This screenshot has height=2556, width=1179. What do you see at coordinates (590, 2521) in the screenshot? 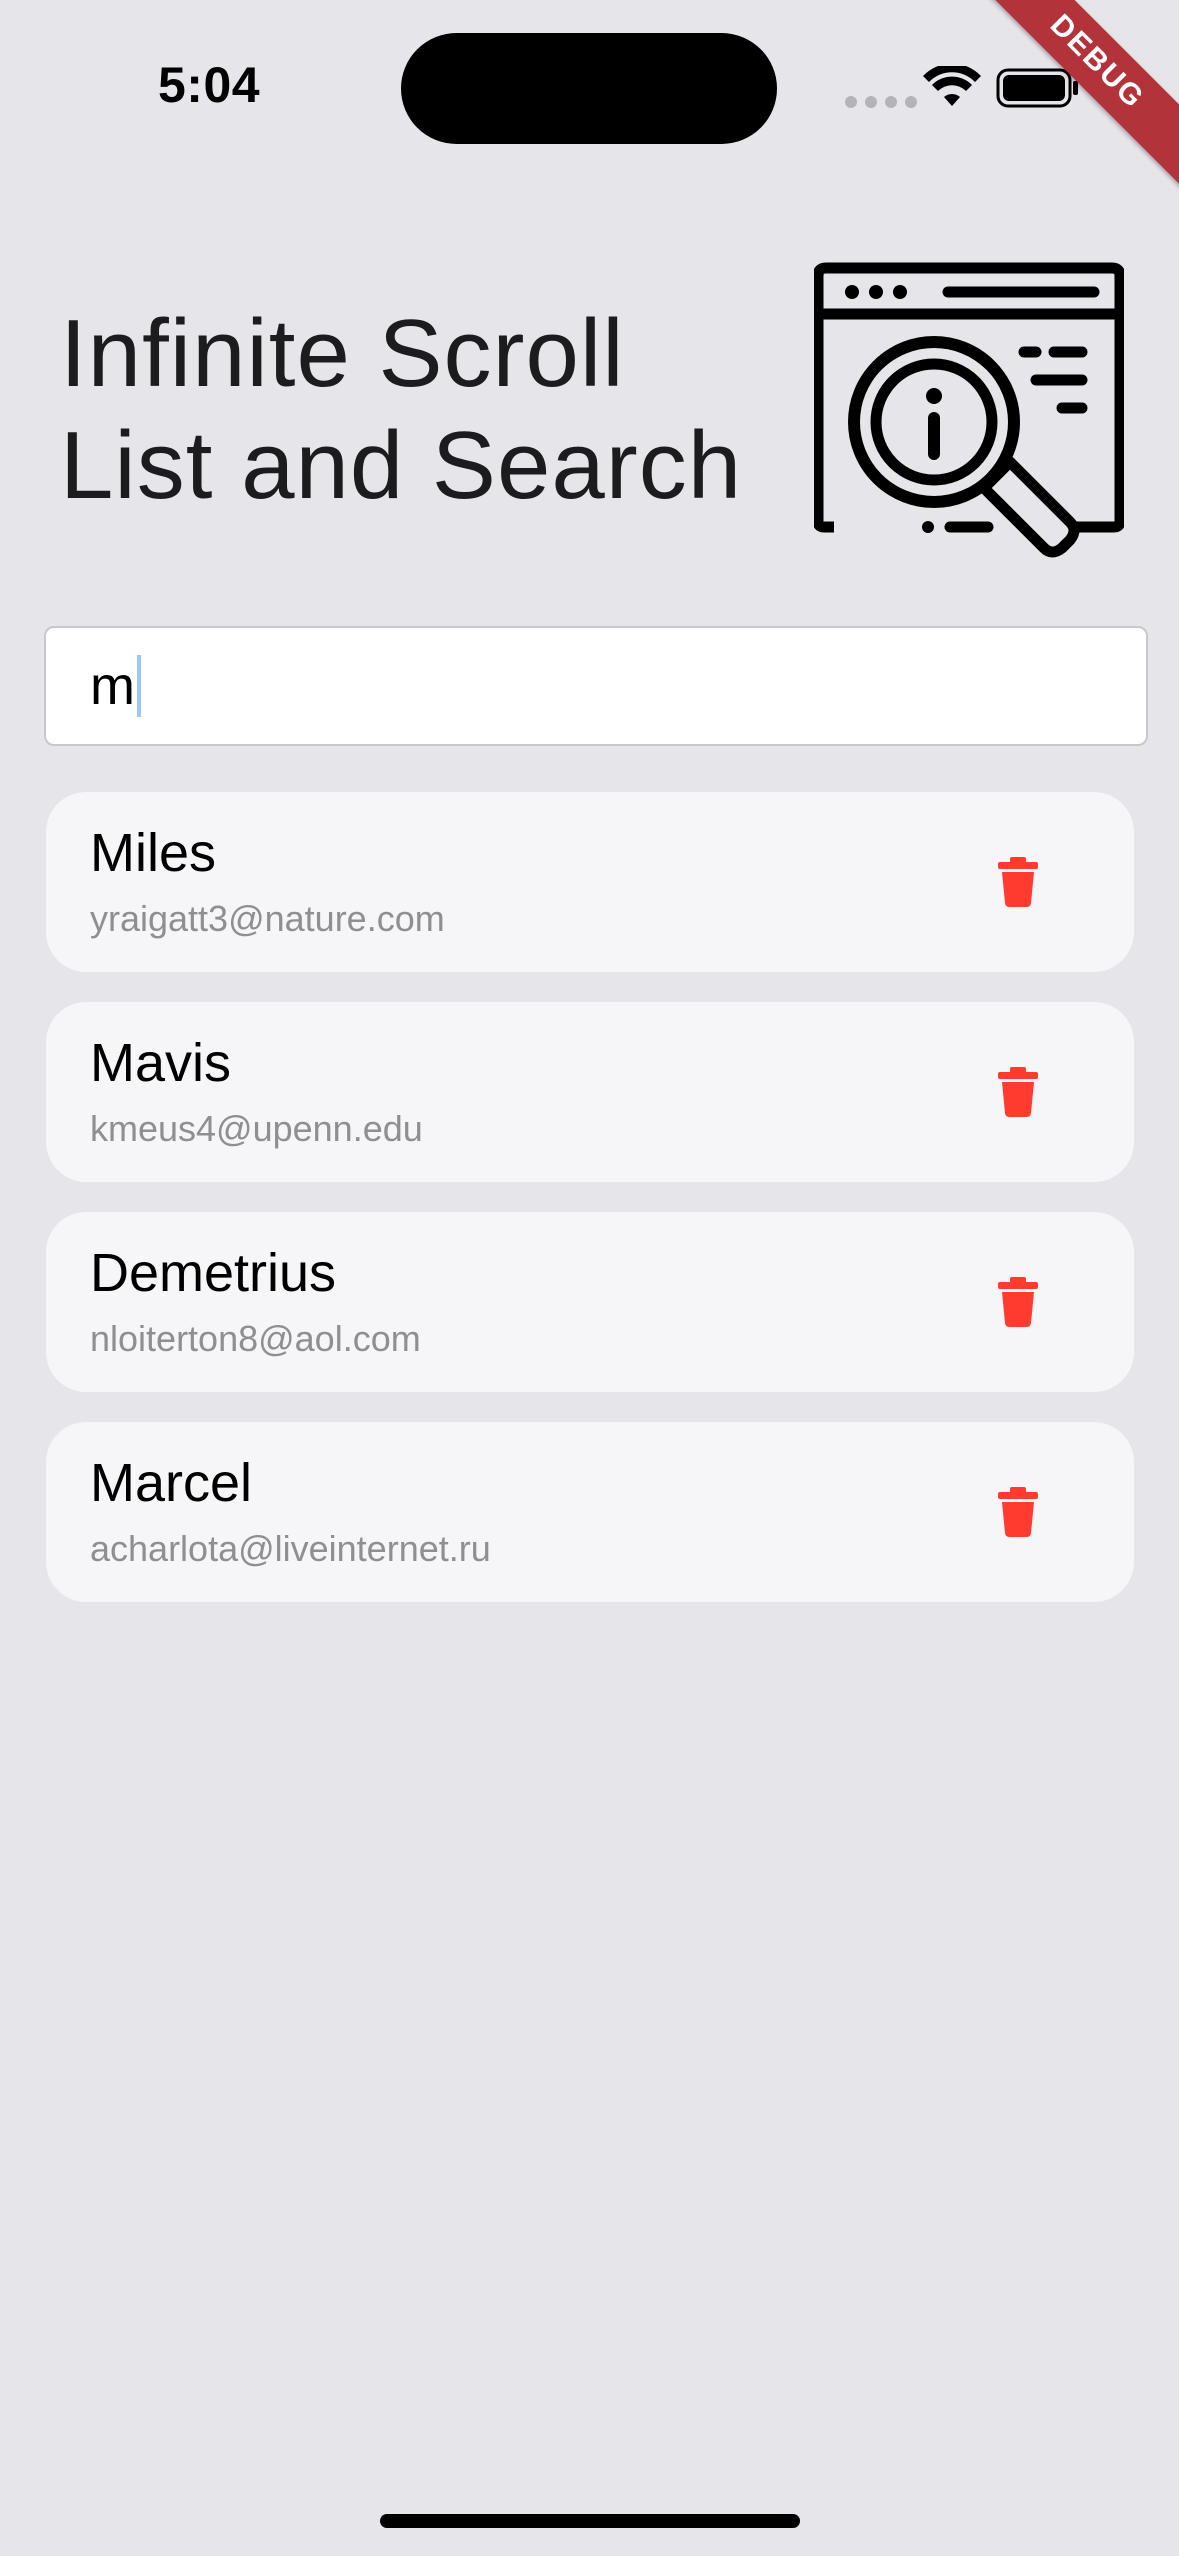
I see `home-indicator` at bounding box center [590, 2521].